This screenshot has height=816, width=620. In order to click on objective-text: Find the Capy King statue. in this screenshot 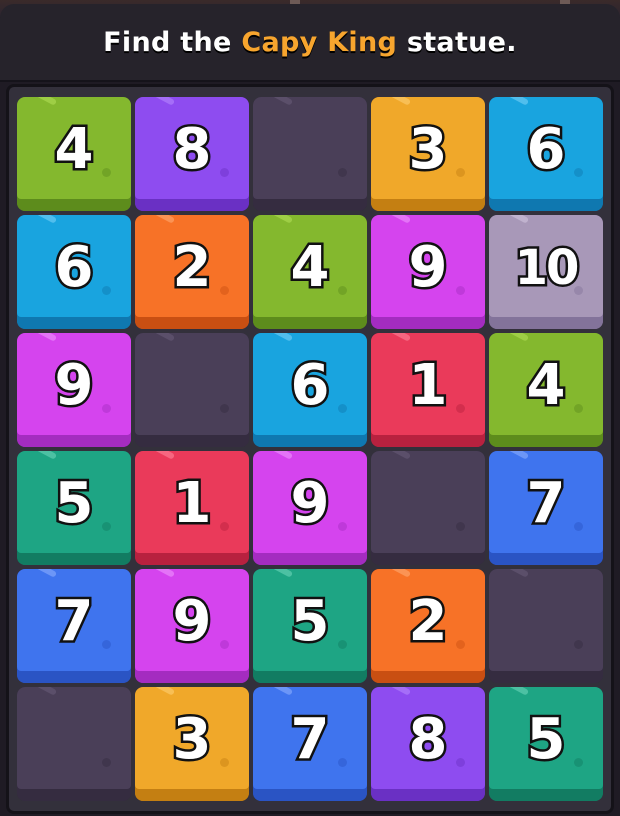, I will do `click(310, 42)`.